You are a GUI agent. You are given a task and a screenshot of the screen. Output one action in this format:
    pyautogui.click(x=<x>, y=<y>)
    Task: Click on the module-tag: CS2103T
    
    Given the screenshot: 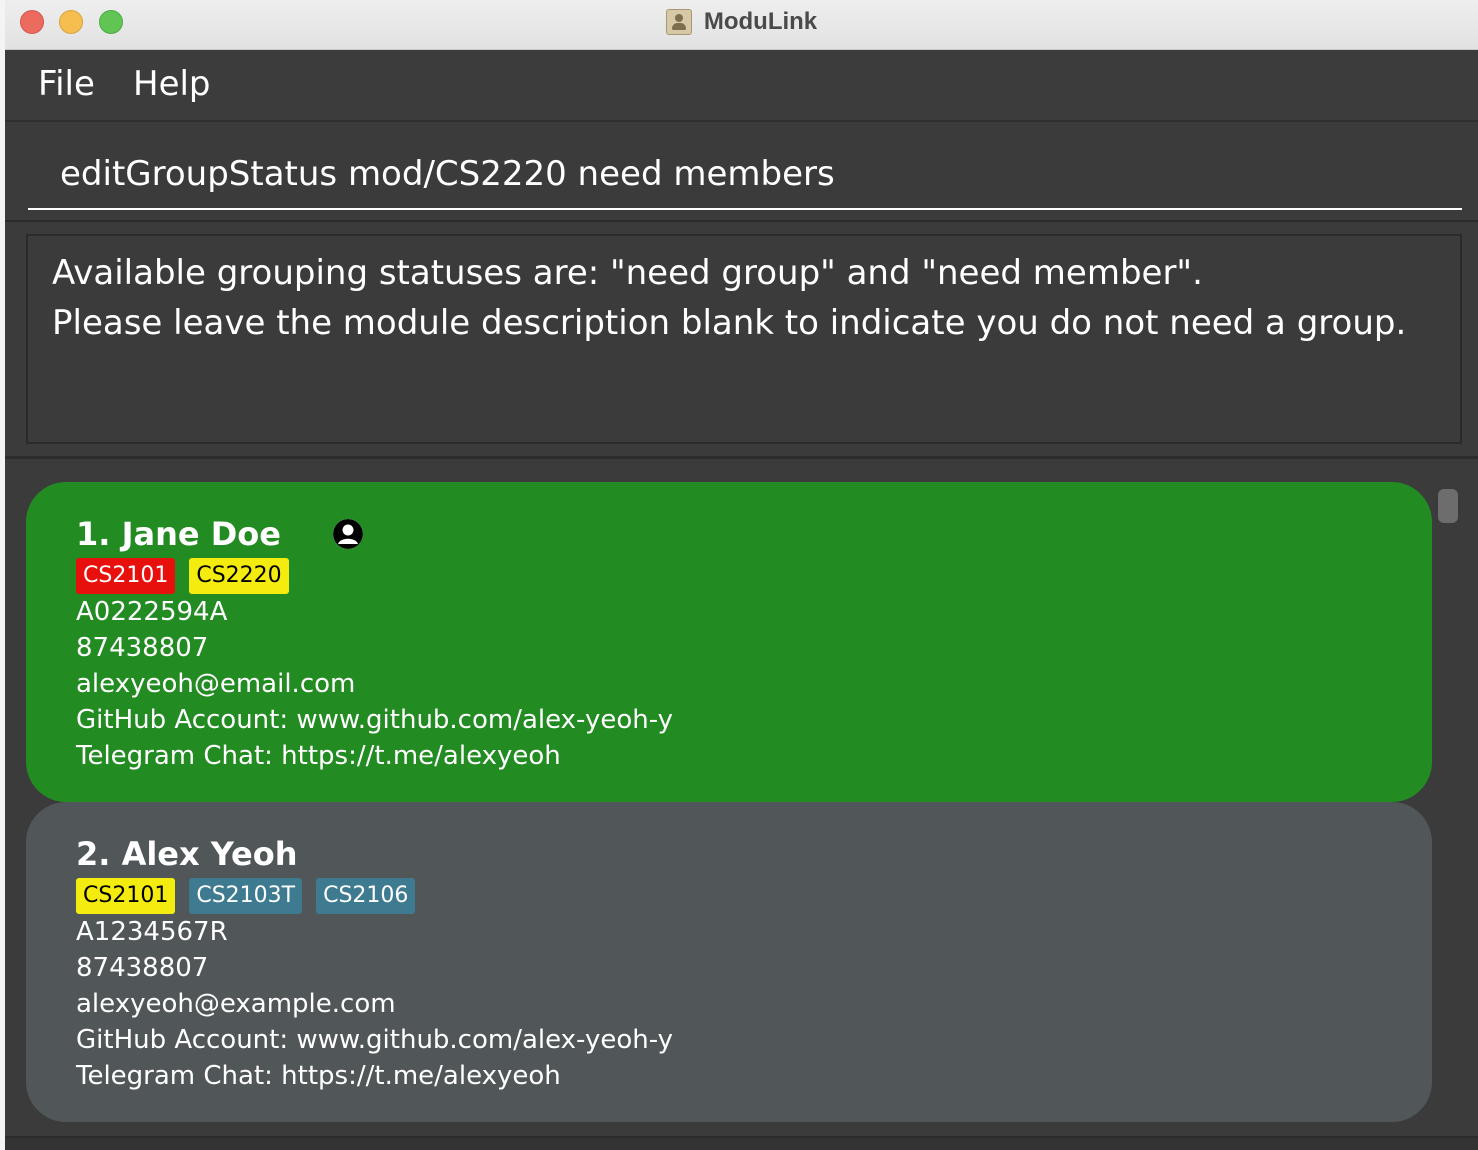 What is the action you would take?
    pyautogui.click(x=246, y=896)
    